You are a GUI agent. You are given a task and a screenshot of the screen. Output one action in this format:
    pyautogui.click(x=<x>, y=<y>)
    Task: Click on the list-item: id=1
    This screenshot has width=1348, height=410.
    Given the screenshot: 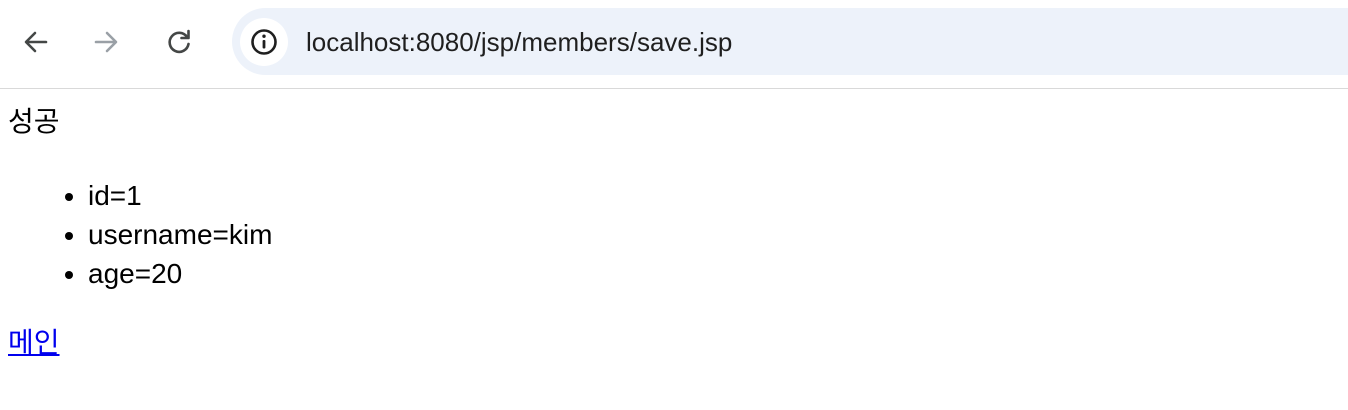 What is the action you would take?
    pyautogui.click(x=180, y=195)
    